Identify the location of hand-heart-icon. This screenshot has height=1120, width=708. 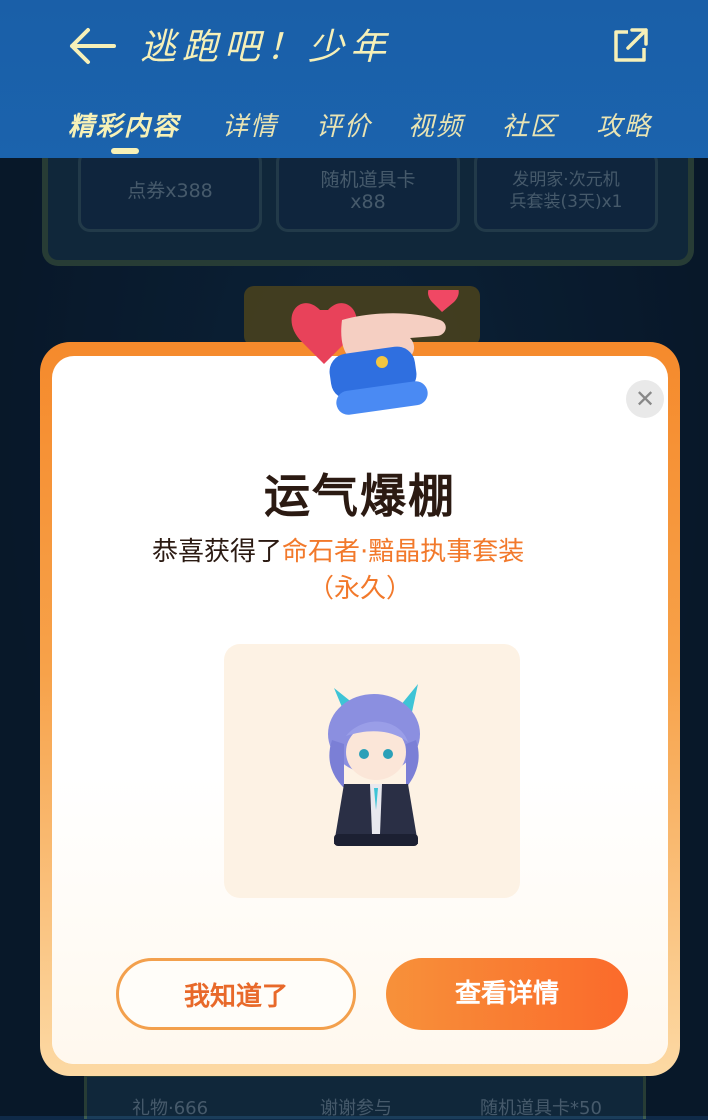
(375, 352).